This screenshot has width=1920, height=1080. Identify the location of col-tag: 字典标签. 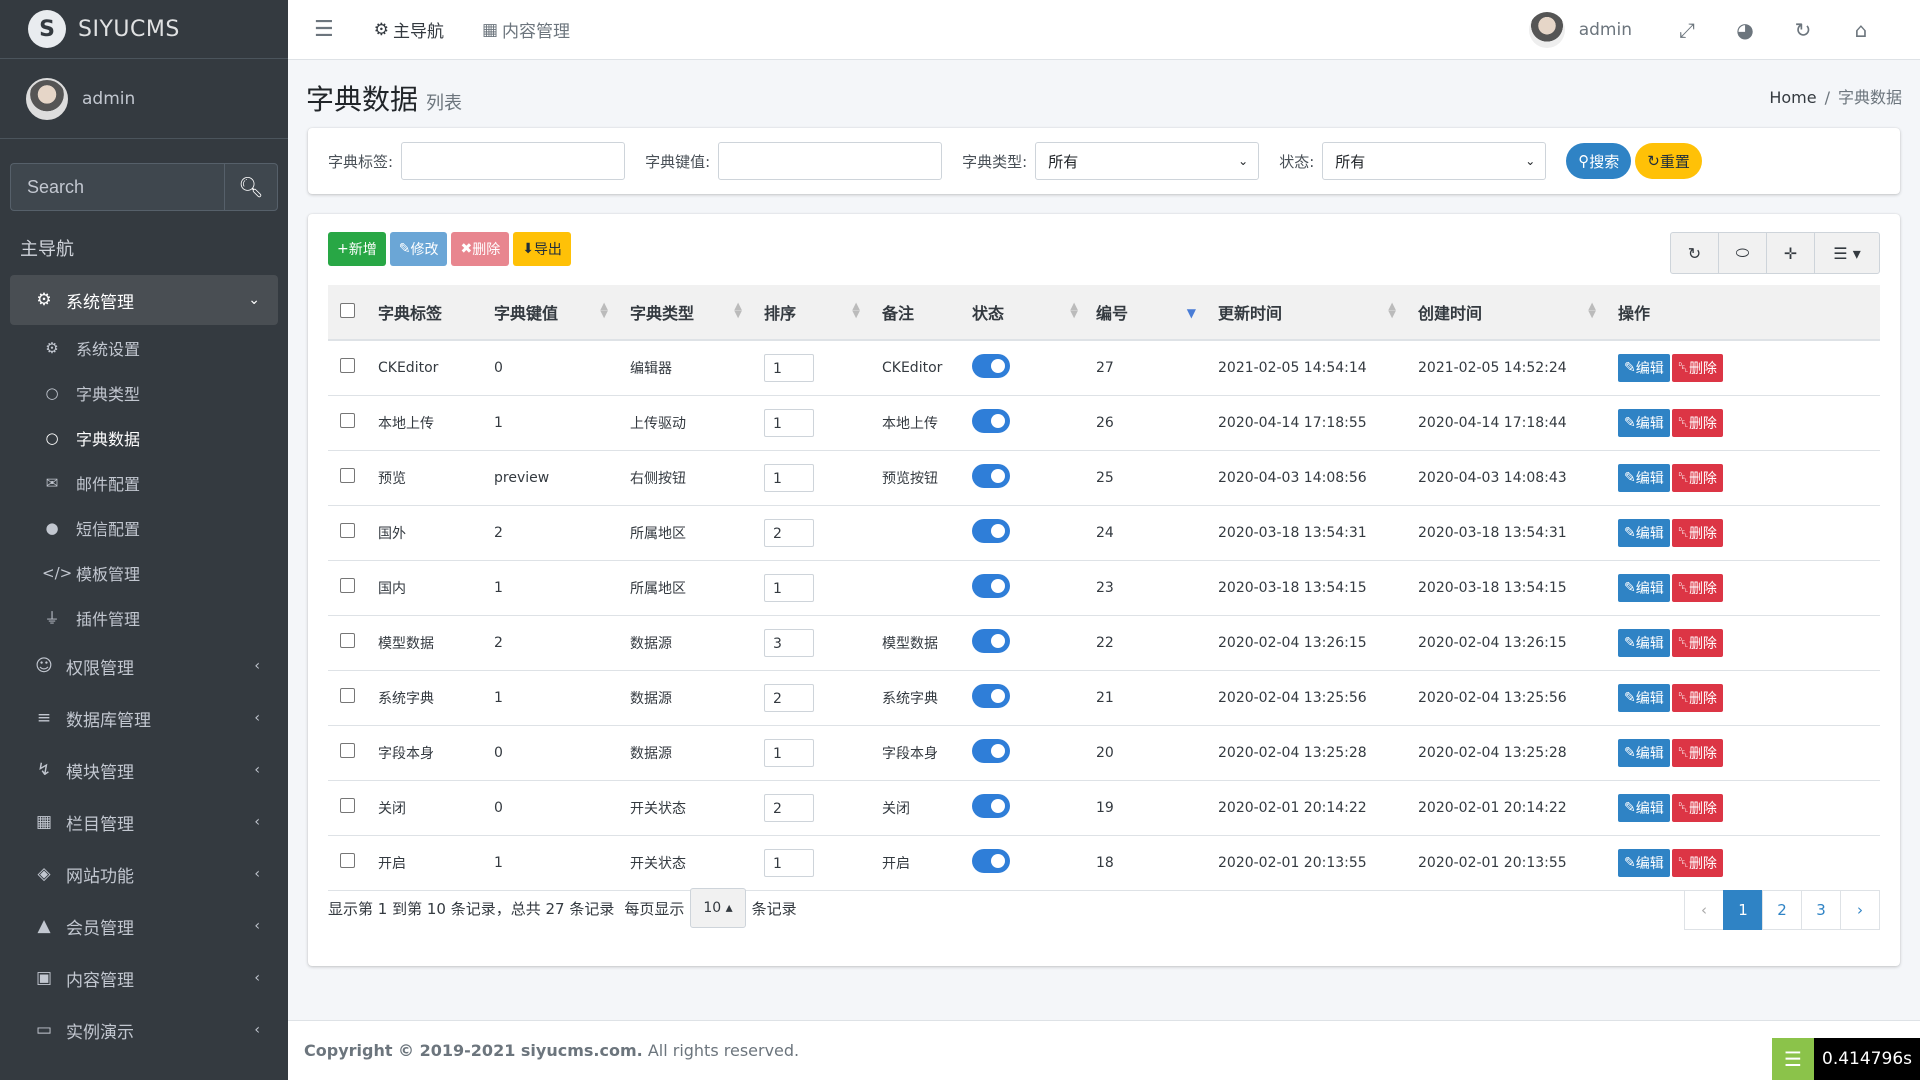
(432, 313).